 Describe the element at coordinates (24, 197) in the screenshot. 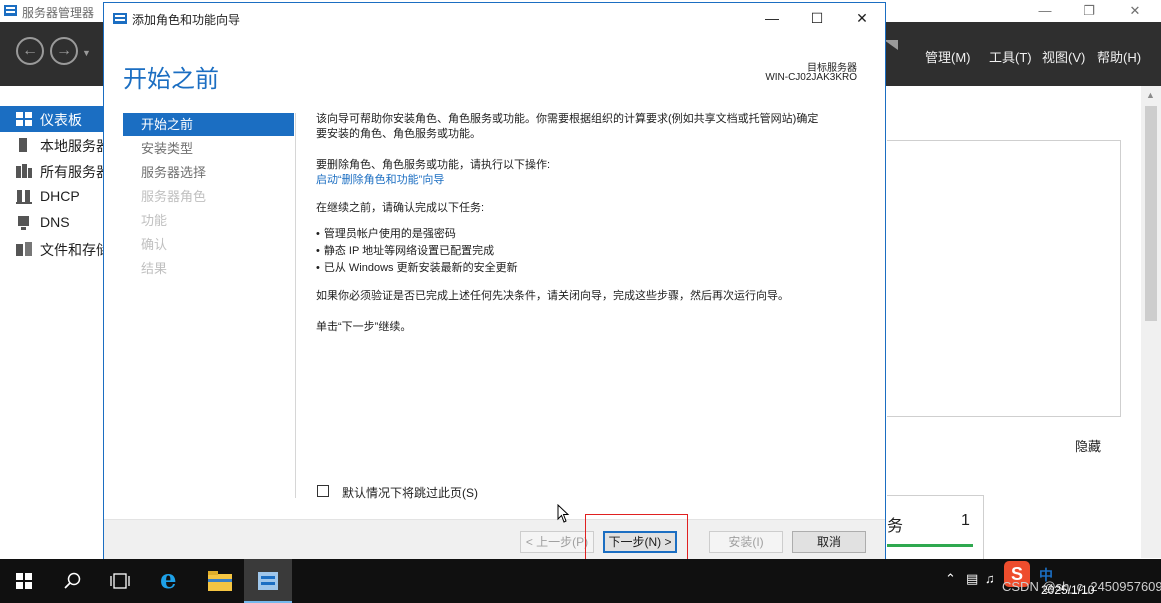

I see `dhcp-icon` at that location.